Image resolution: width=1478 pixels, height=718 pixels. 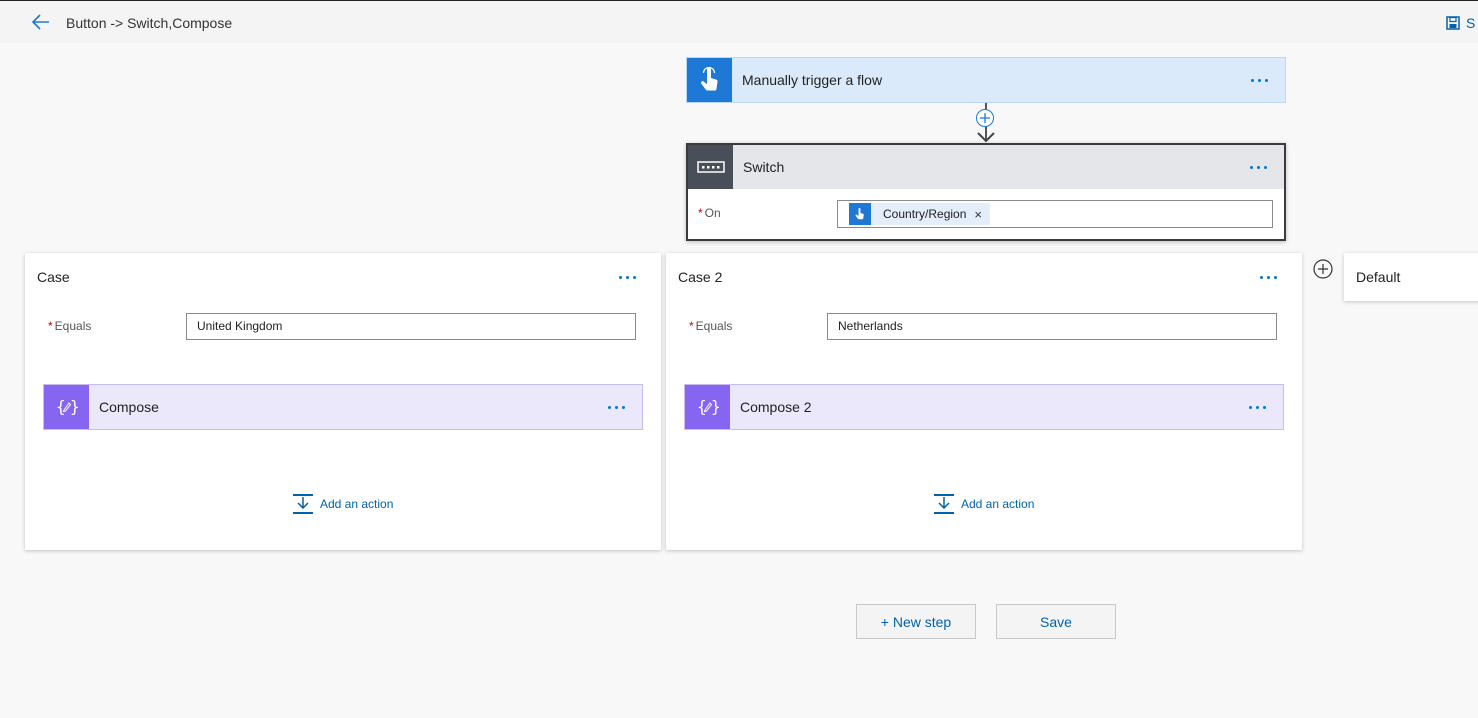 I want to click on equals-input: United Kingdom, so click(x=411, y=326).